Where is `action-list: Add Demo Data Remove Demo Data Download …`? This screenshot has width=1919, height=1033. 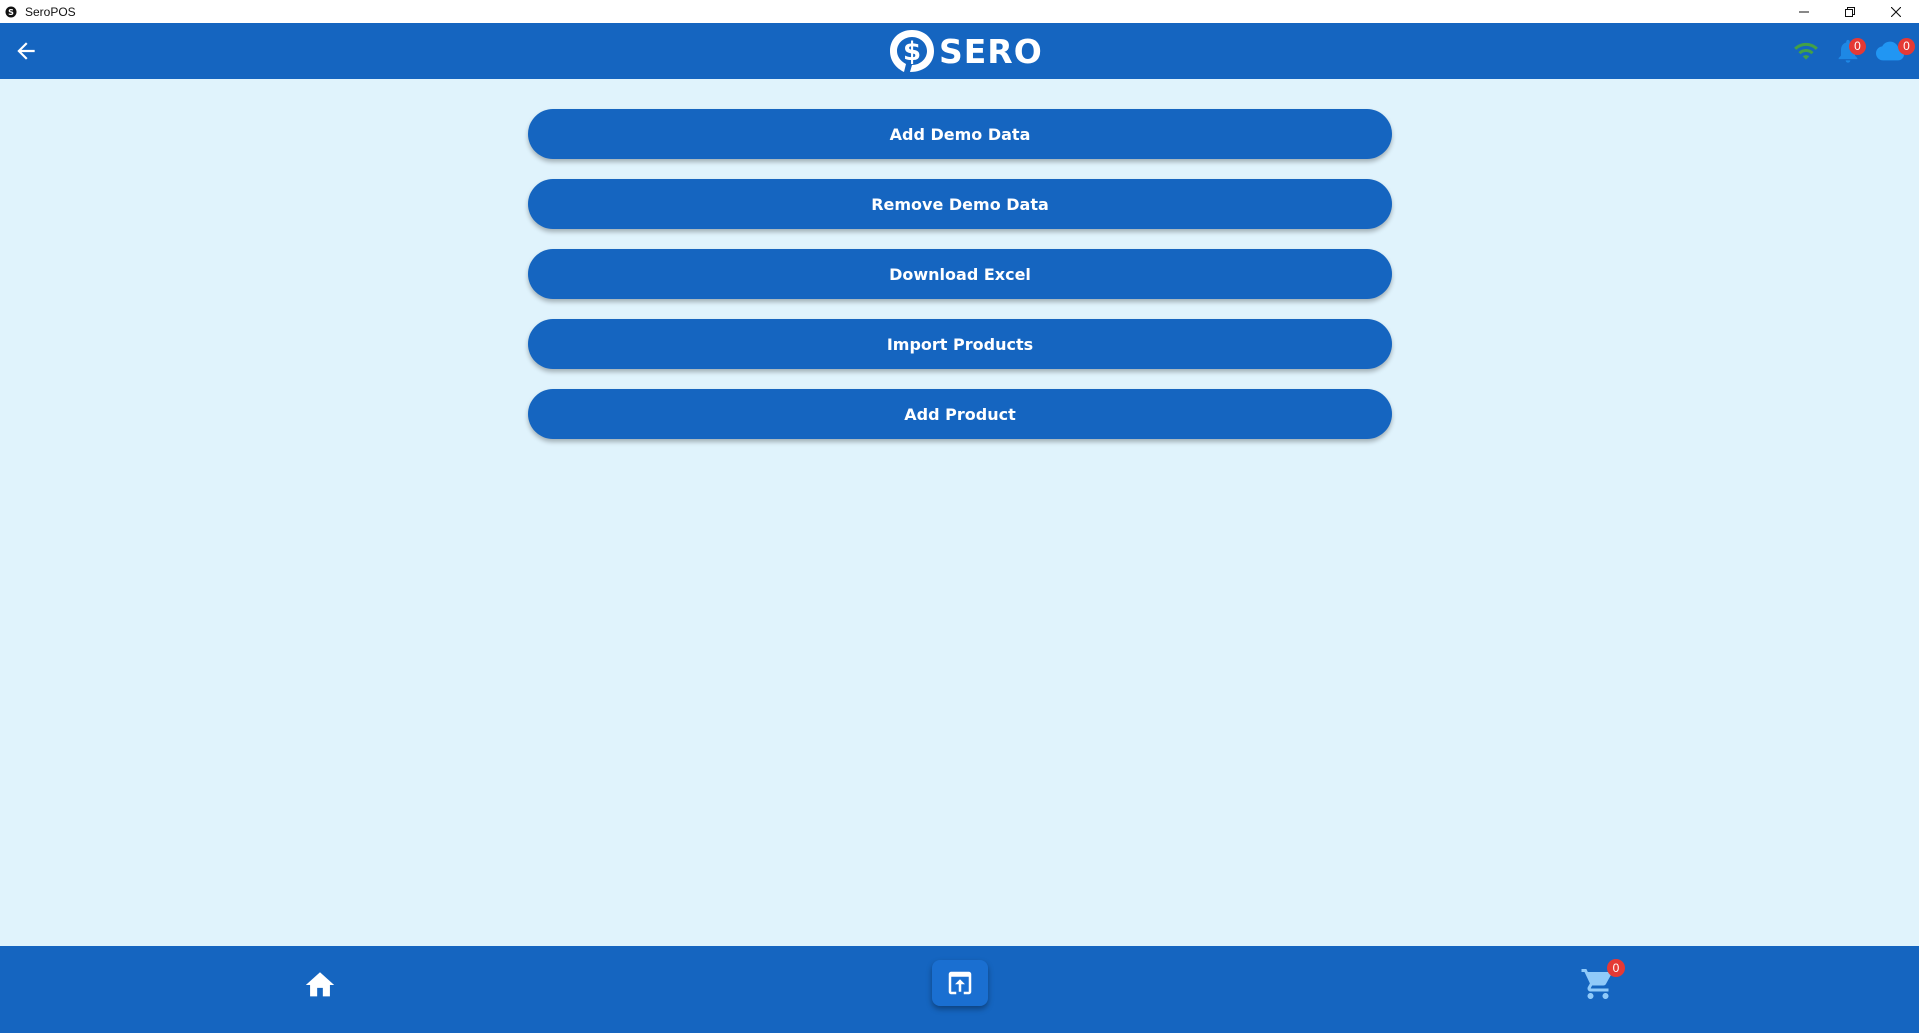 action-list: Add Demo Data Remove Demo Data Download … is located at coordinates (960, 274).